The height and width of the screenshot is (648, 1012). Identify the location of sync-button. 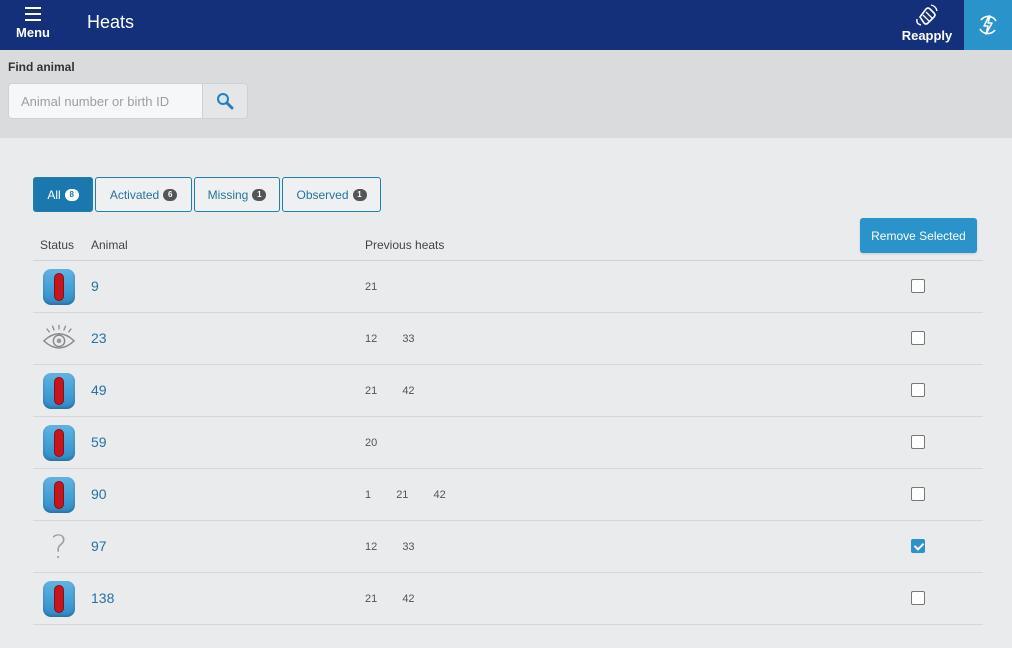
(988, 25).